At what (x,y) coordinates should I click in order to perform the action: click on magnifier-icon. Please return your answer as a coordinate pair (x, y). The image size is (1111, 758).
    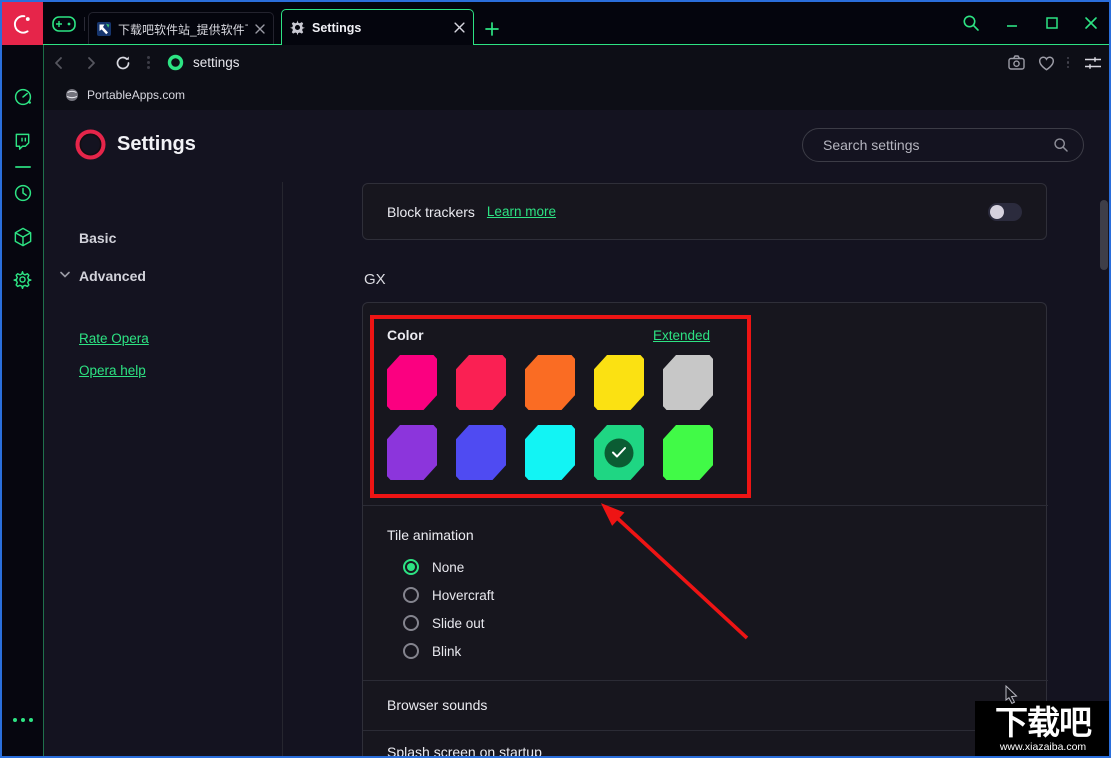
    Looking at the image, I should click on (1061, 145).